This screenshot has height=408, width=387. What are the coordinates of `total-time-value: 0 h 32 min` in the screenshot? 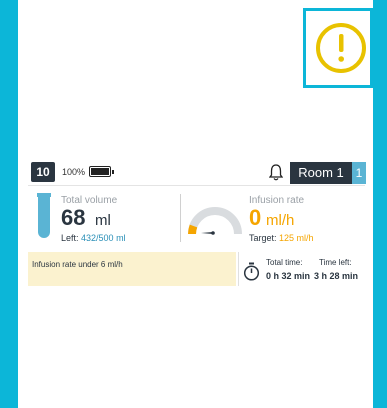 It's located at (288, 276).